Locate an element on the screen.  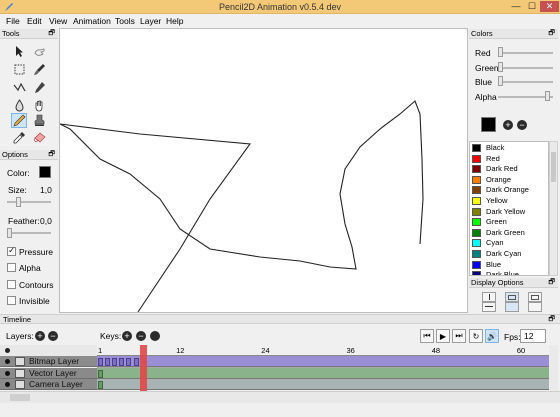
loop-button: ↻ is located at coordinates (476, 336).